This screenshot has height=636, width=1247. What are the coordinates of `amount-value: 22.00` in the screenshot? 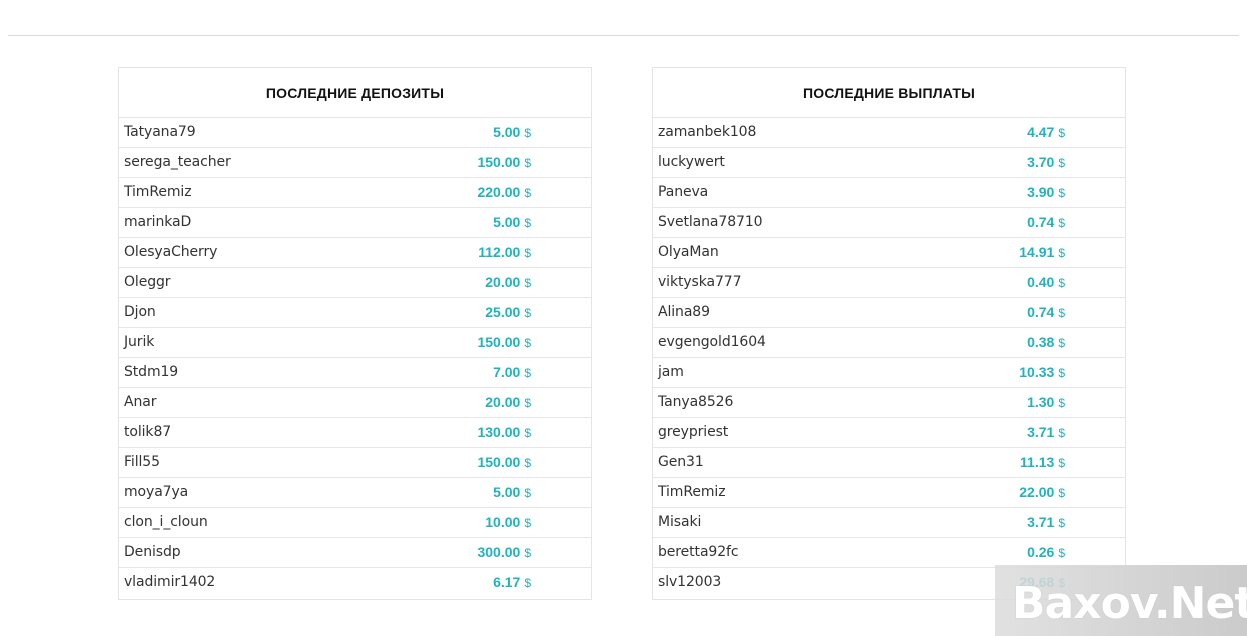 It's located at (1037, 492).